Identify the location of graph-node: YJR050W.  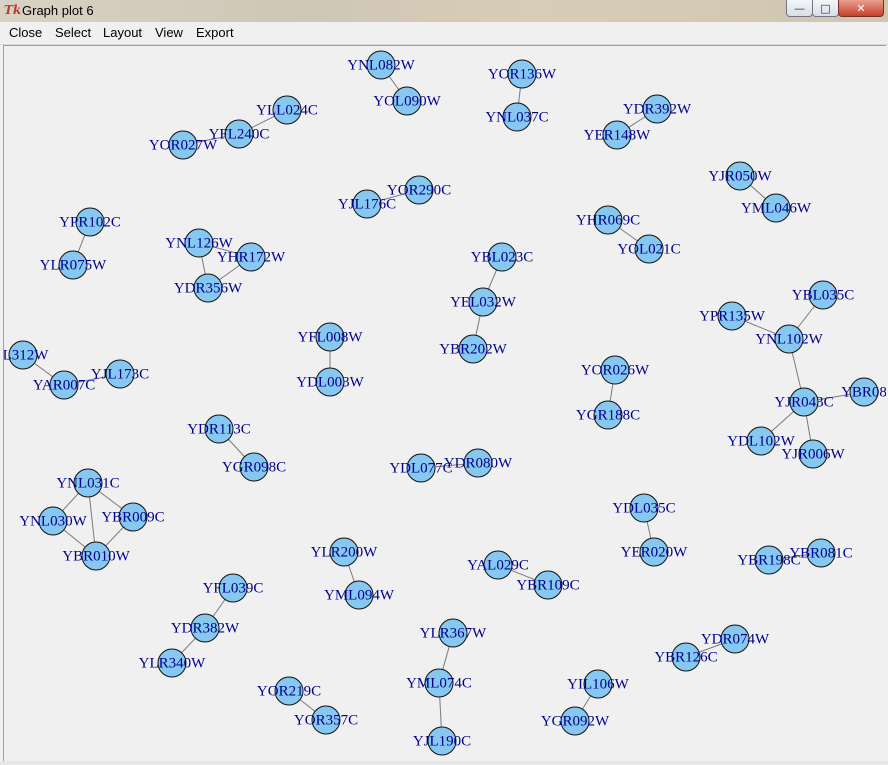
(740, 176).